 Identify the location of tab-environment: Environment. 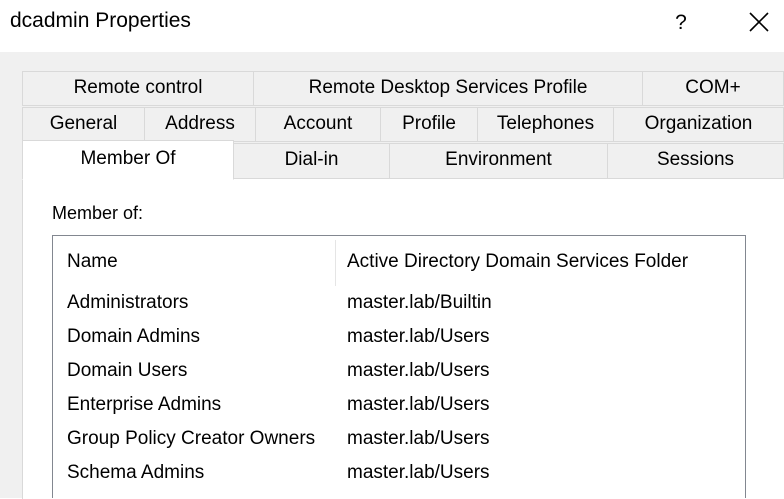
(498, 161).